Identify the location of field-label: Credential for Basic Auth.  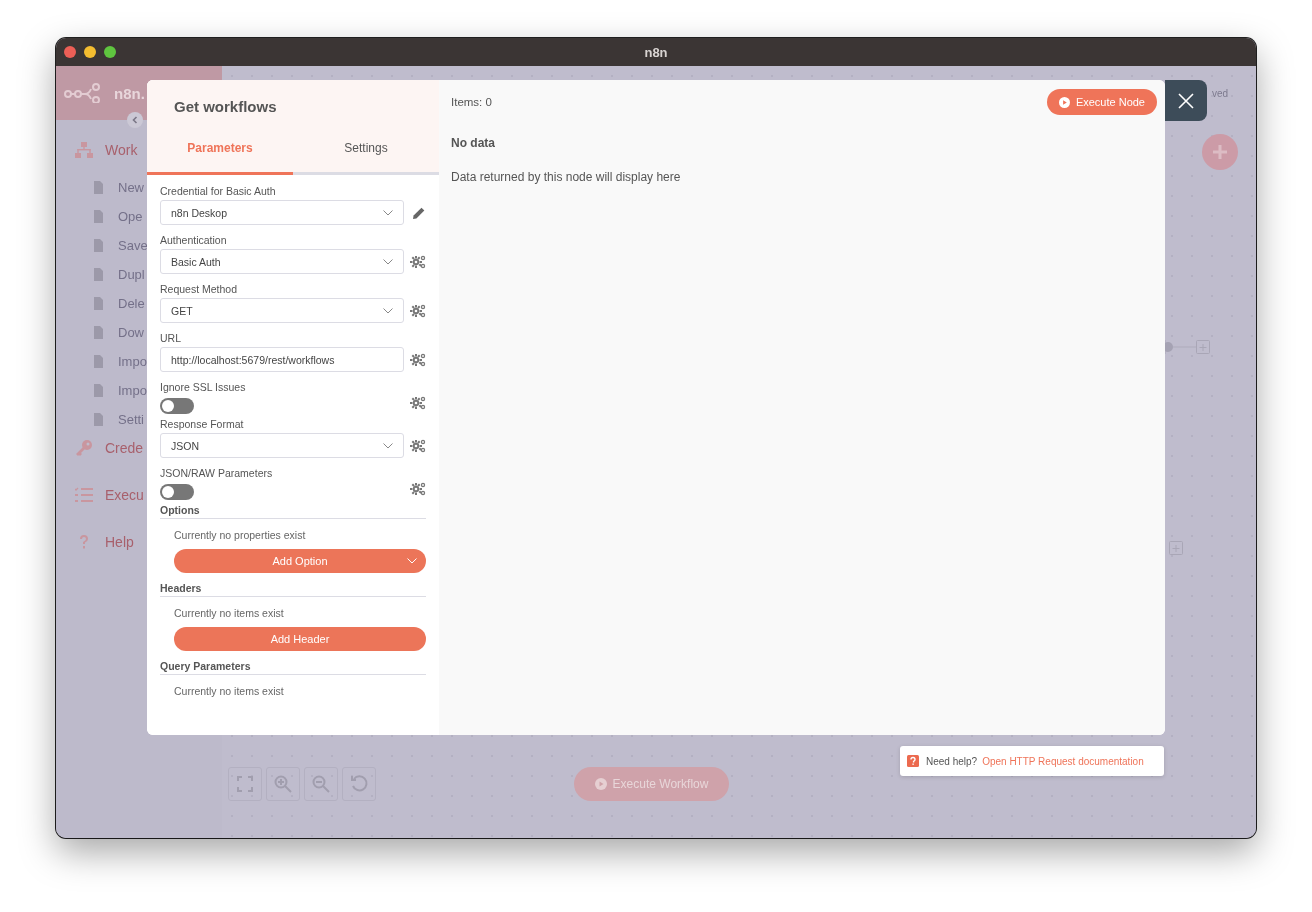
(218, 191).